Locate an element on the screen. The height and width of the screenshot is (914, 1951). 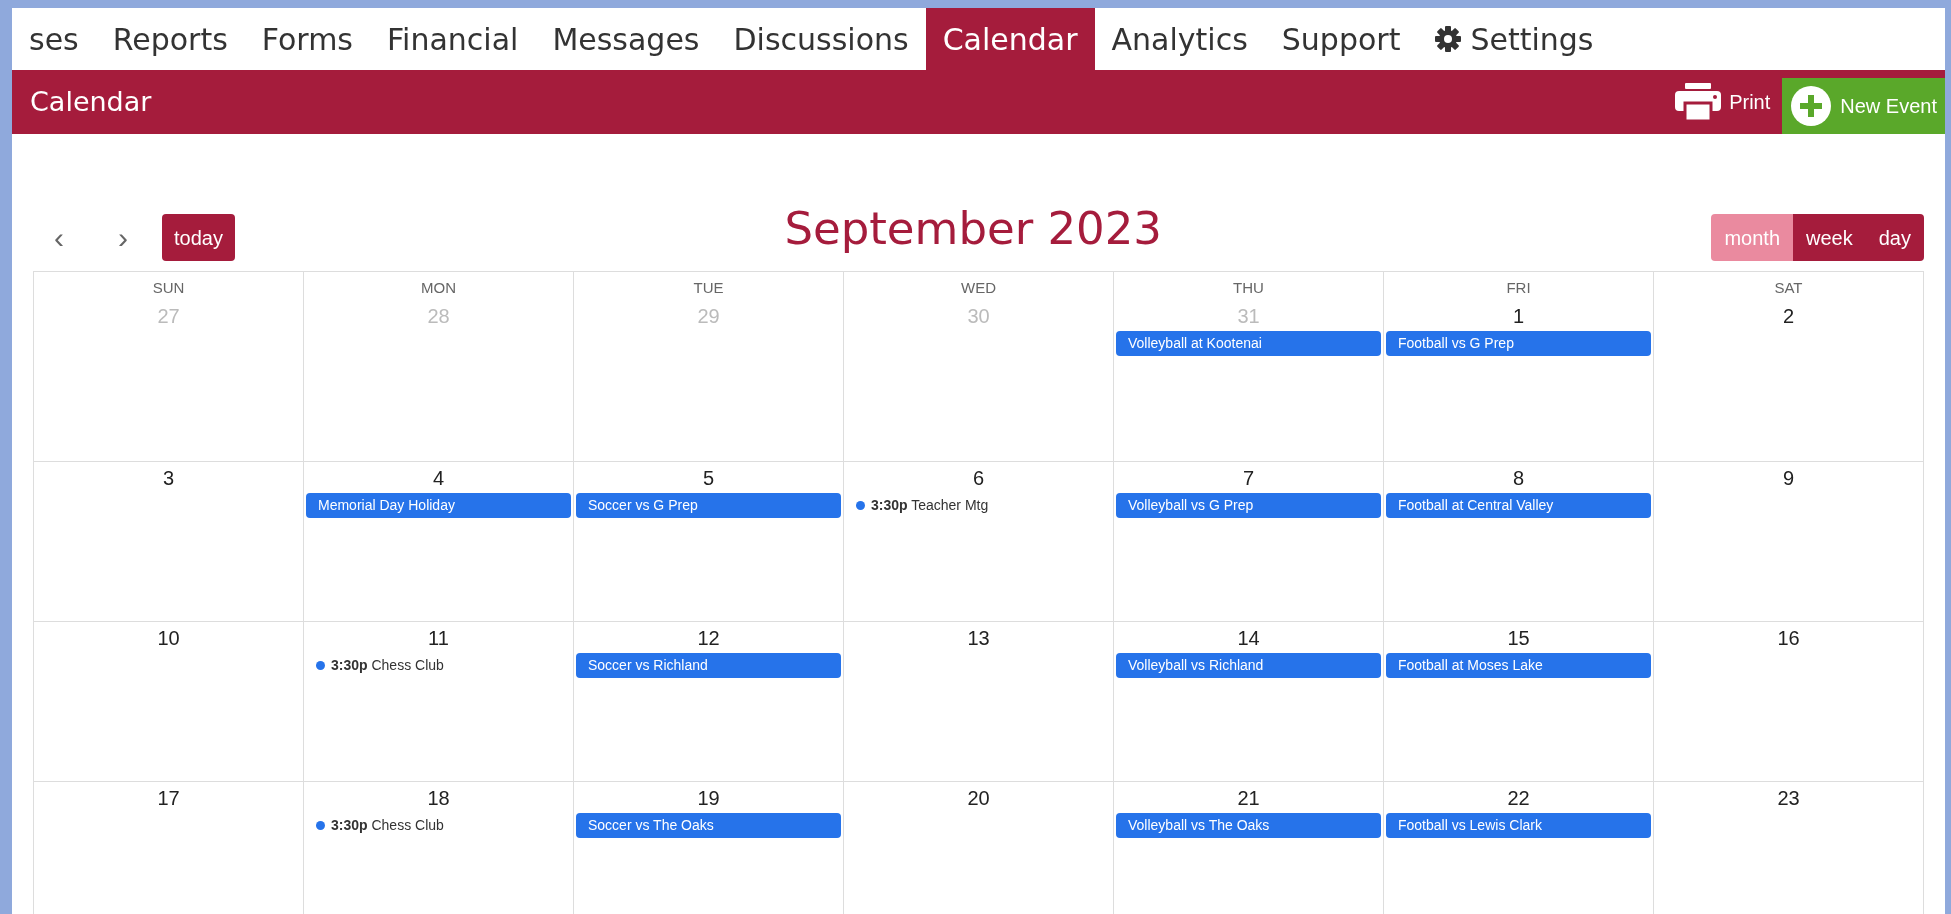
day-number: 18 is located at coordinates (438, 798).